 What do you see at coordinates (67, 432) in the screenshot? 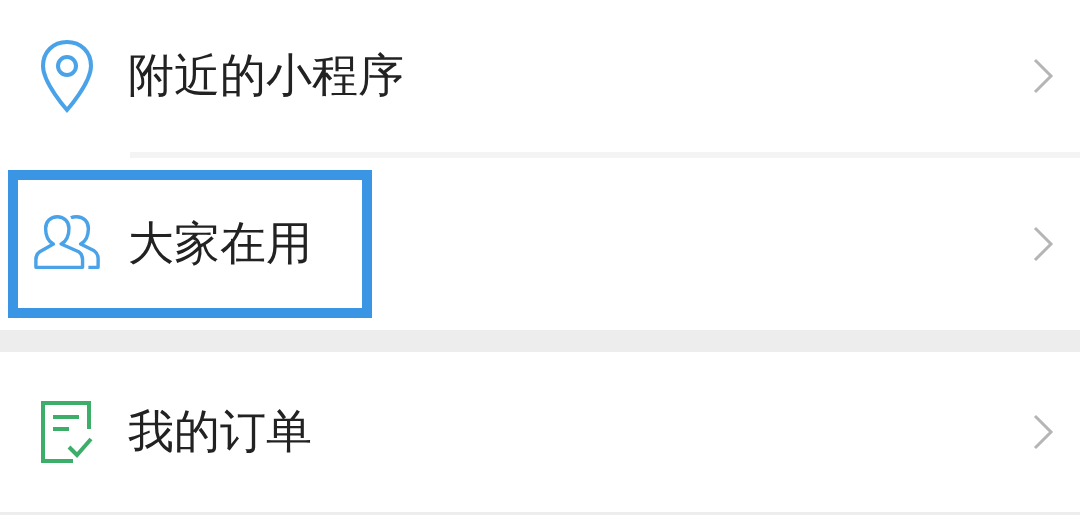
I see `checklist-icon` at bounding box center [67, 432].